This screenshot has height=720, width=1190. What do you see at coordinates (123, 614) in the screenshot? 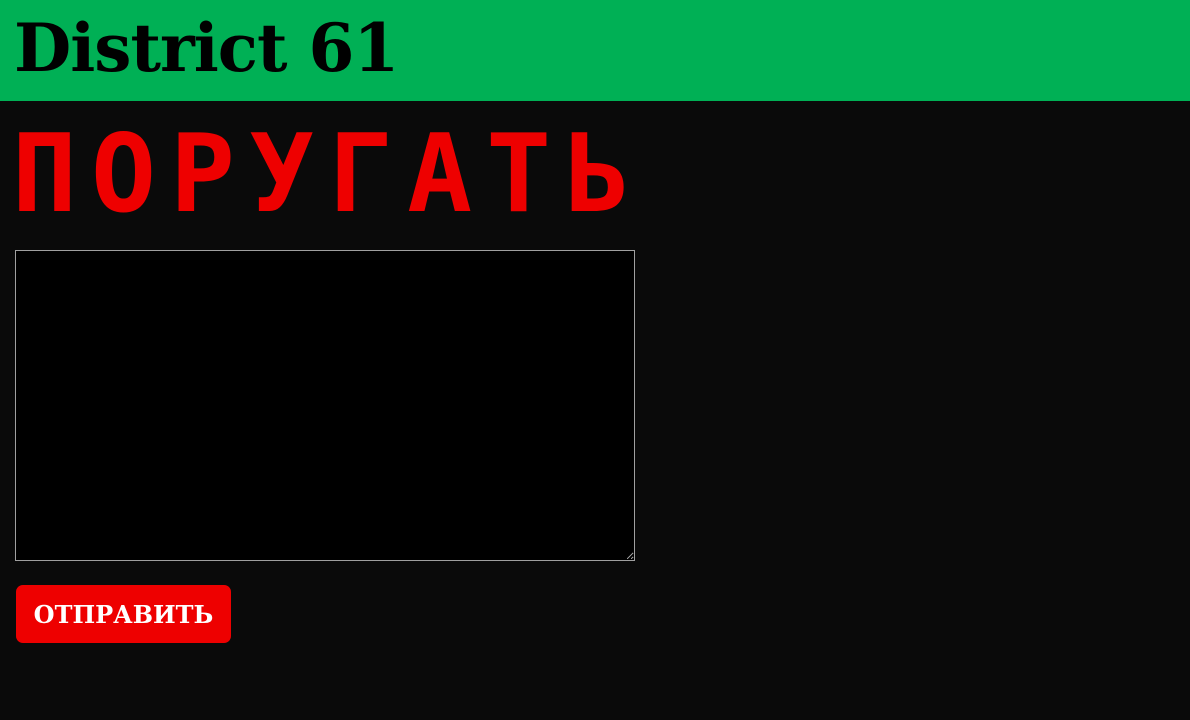
I see `submit-button: ОТПРАВИТЬ` at bounding box center [123, 614].